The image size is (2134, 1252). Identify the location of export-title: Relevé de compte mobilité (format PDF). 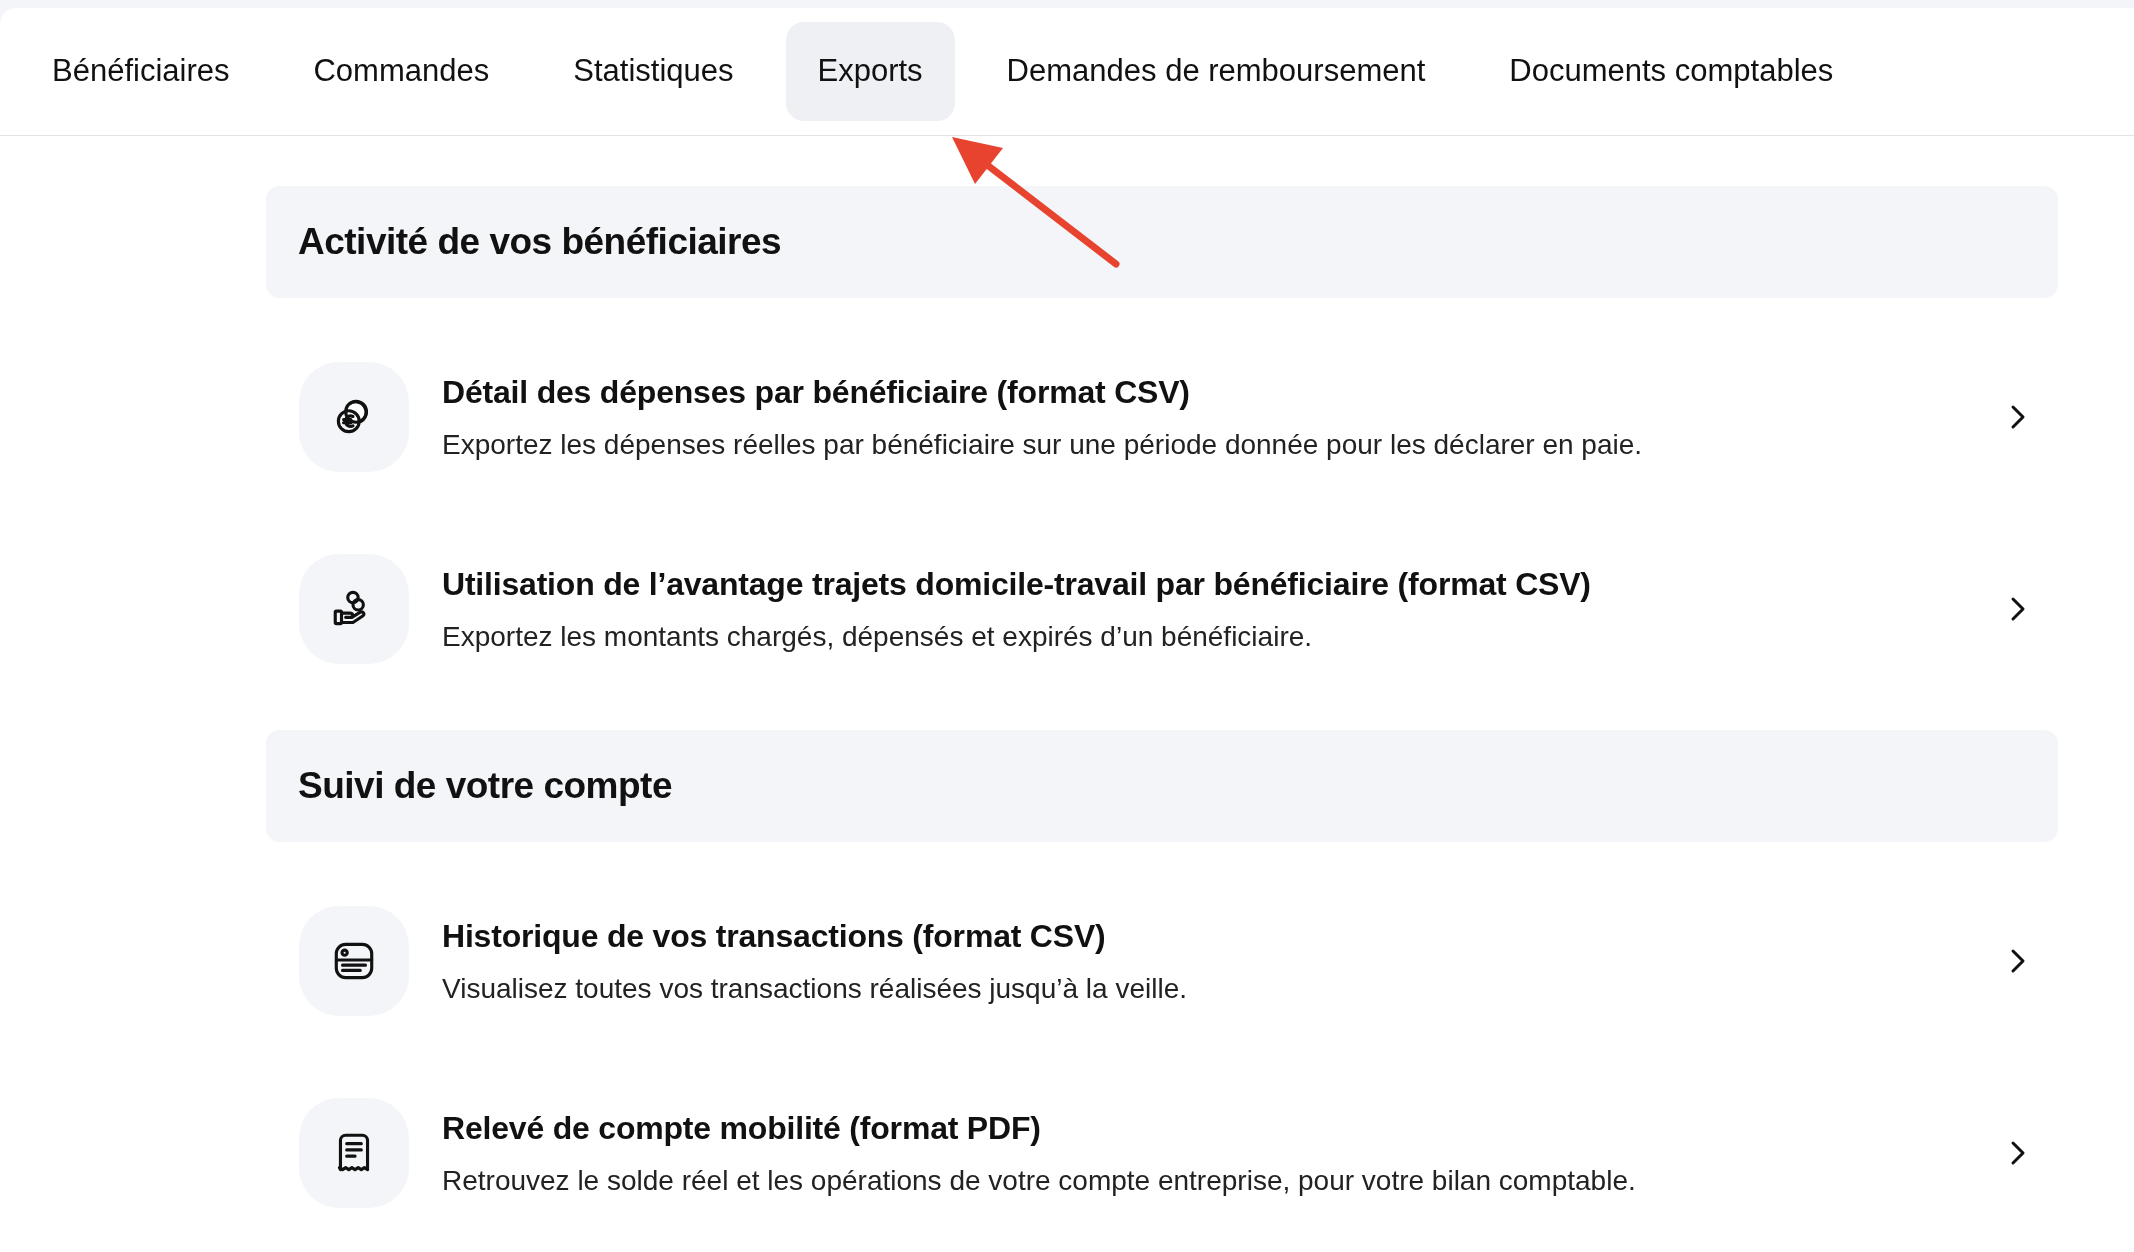
(742, 1128).